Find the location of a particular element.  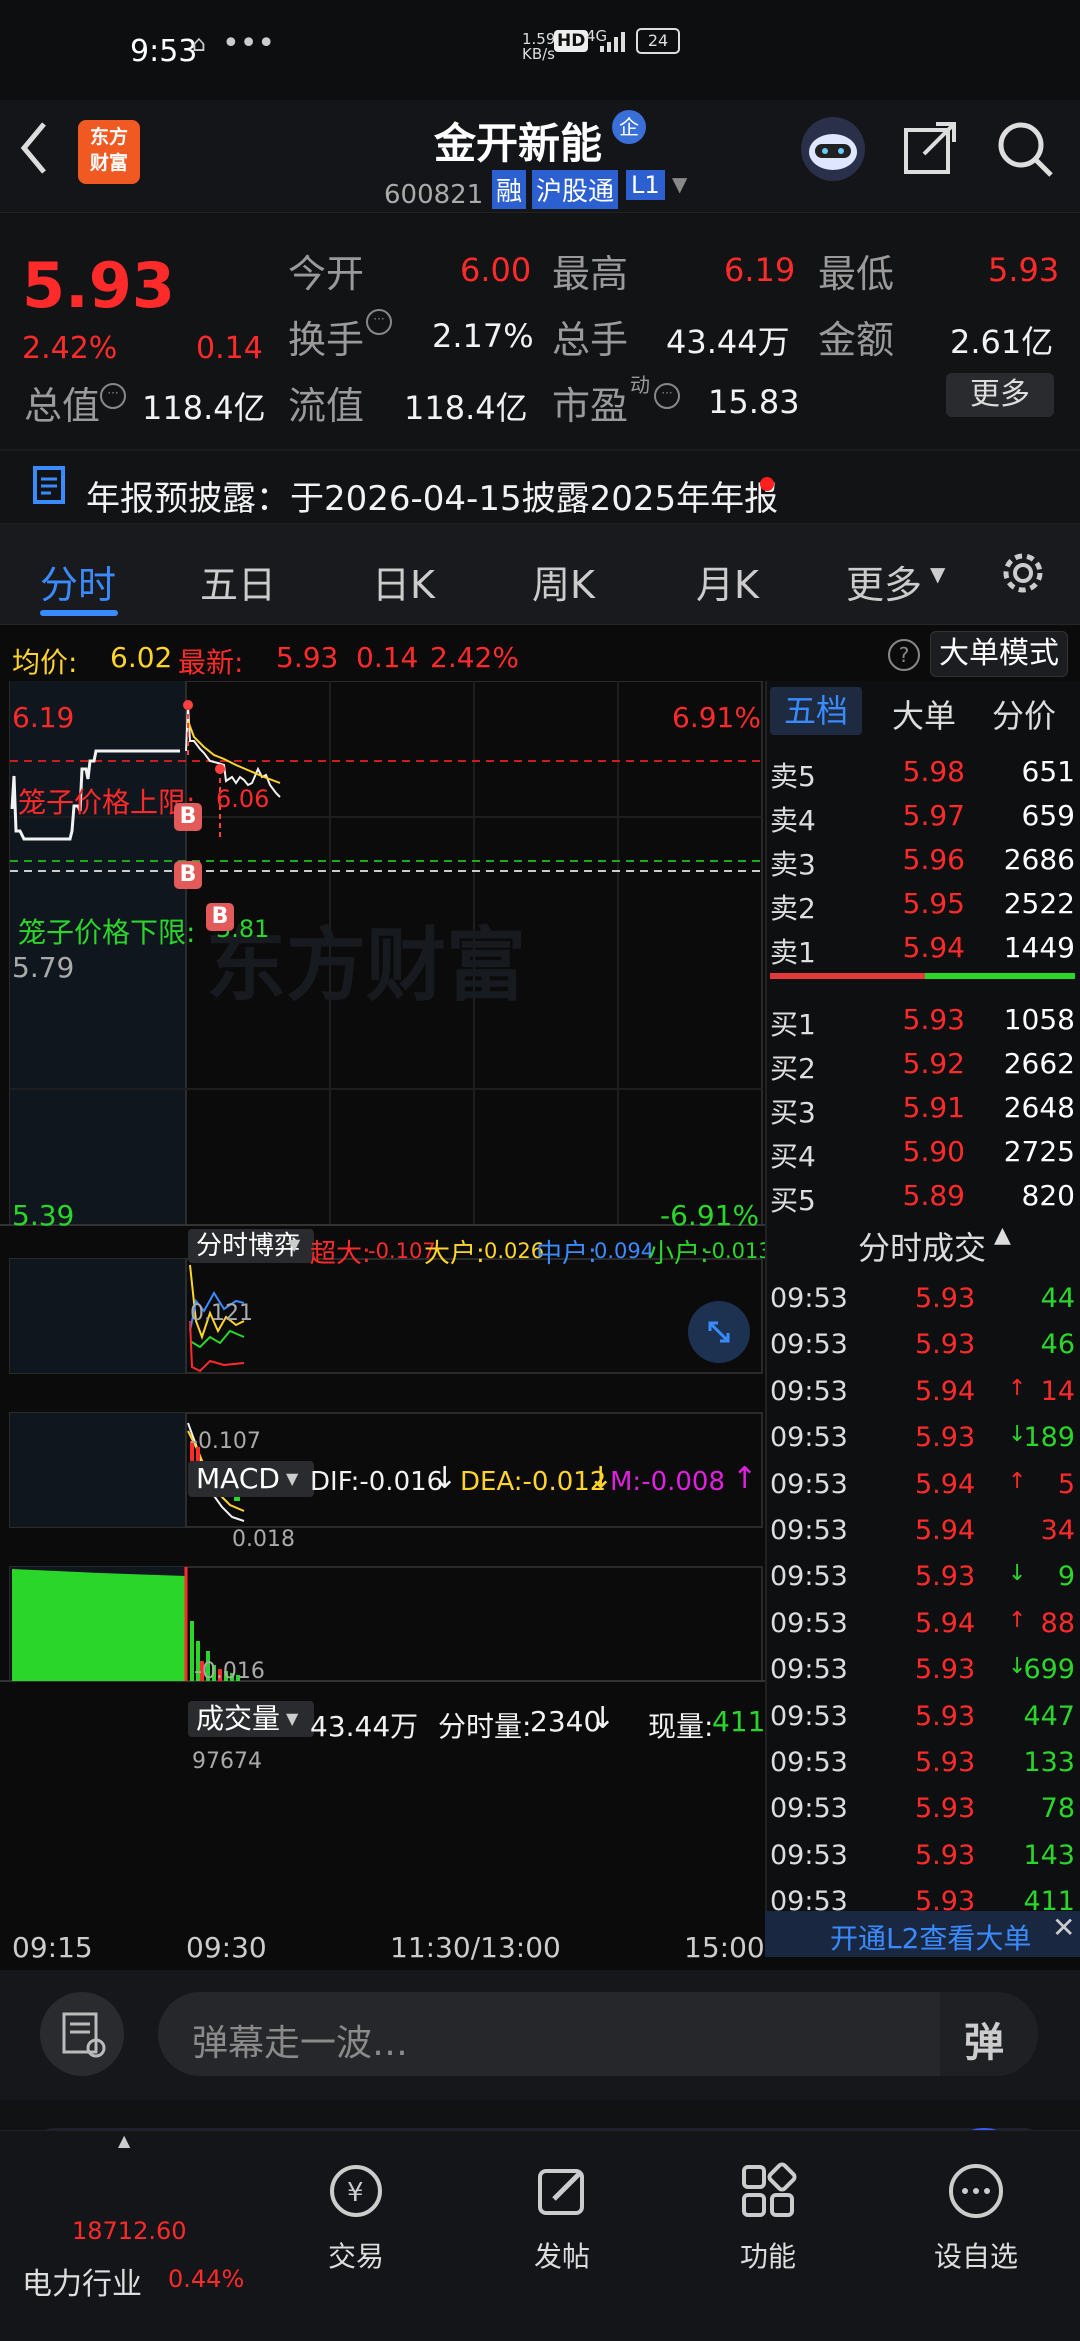

settings-gear-icon is located at coordinates (1023, 575).